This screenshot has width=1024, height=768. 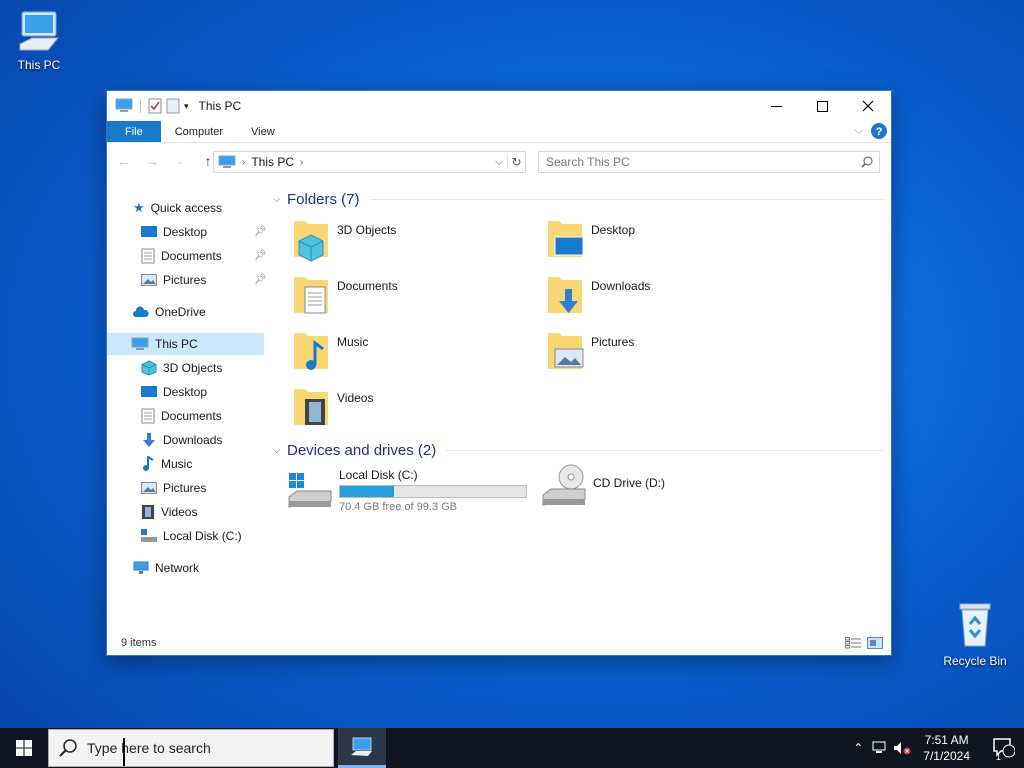 I want to click on folder-pictures: Pictures, so click(x=665, y=352).